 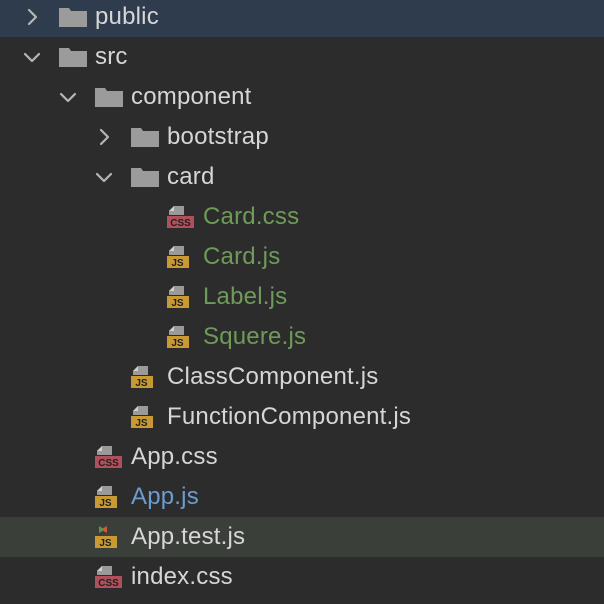 What do you see at coordinates (302, 137) in the screenshot?
I see `tree-row-bootstrap: bootstrap` at bounding box center [302, 137].